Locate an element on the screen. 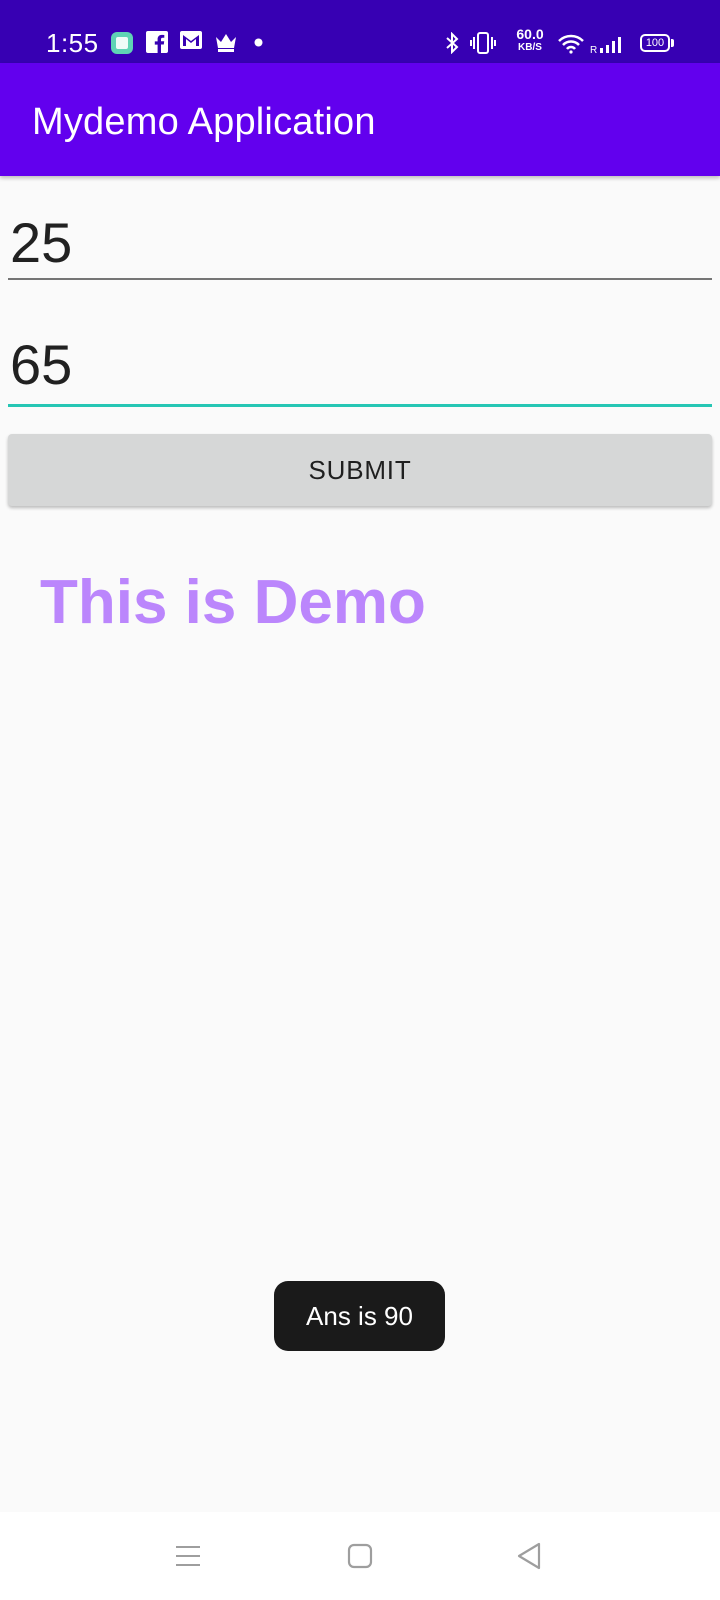 This screenshot has height=1600, width=720. result-toast: Ans is 90 is located at coordinates (359, 1316).